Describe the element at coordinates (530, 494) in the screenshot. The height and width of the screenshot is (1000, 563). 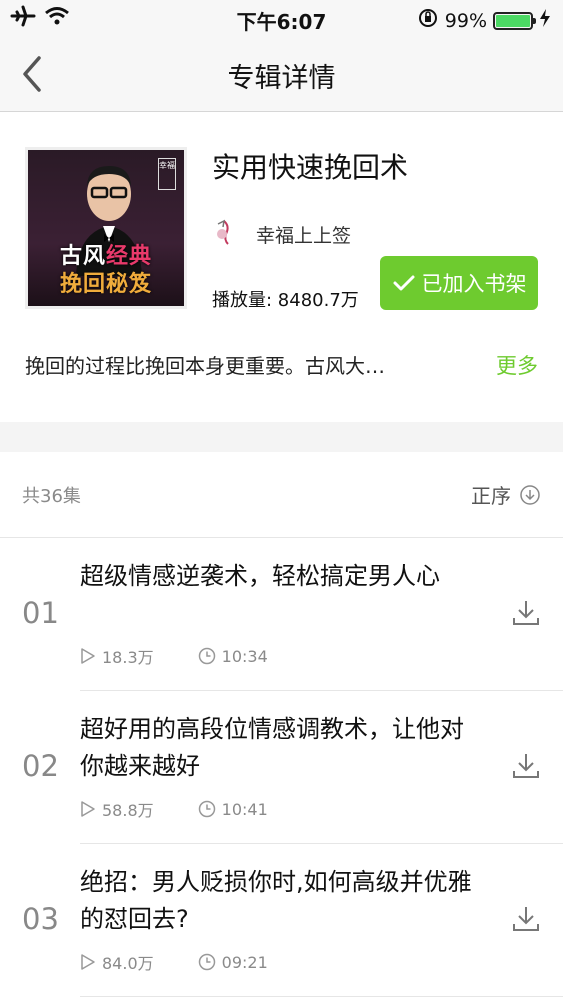
I see `sort-down-icon` at that location.